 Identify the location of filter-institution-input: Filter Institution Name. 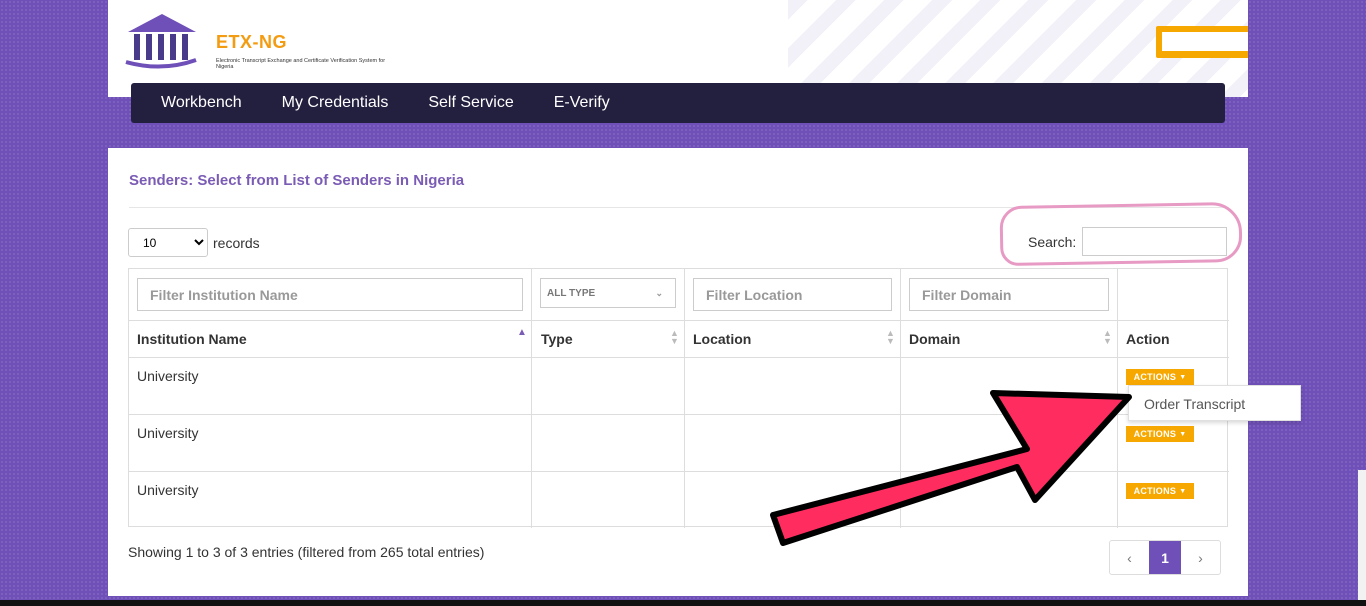
(330, 294).